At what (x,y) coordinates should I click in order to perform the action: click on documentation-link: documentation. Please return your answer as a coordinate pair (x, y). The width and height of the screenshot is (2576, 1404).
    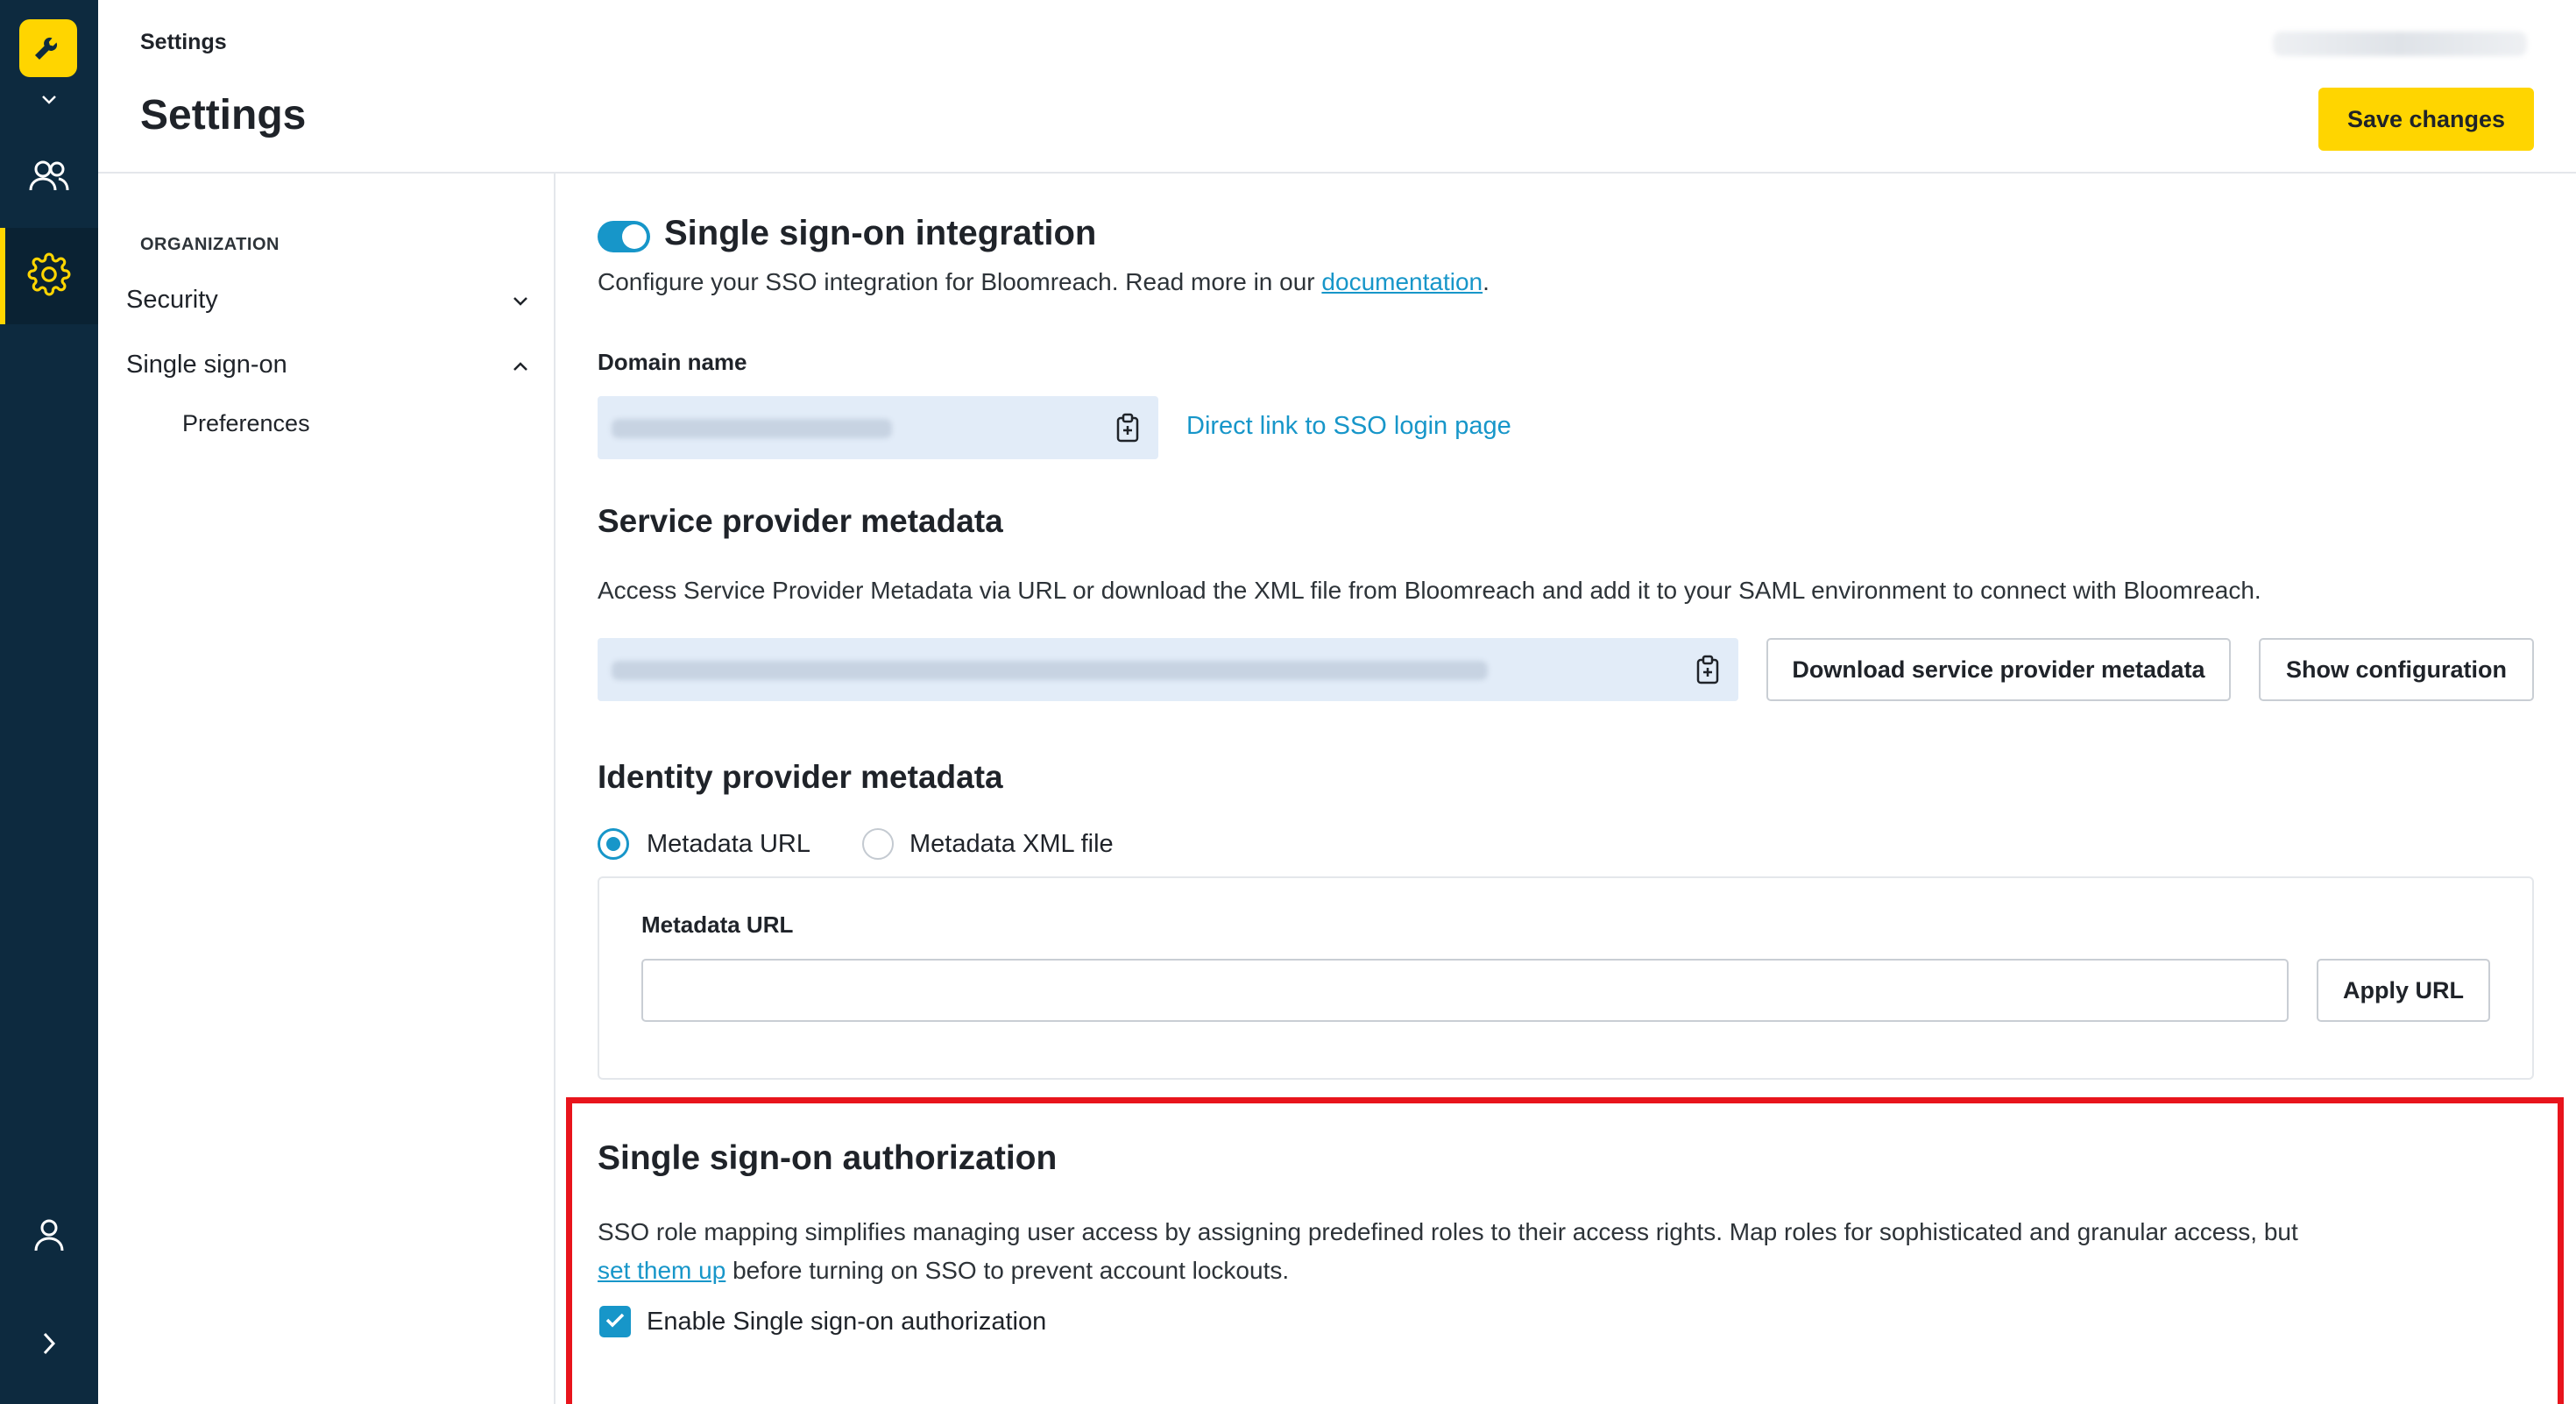
    Looking at the image, I should click on (1402, 281).